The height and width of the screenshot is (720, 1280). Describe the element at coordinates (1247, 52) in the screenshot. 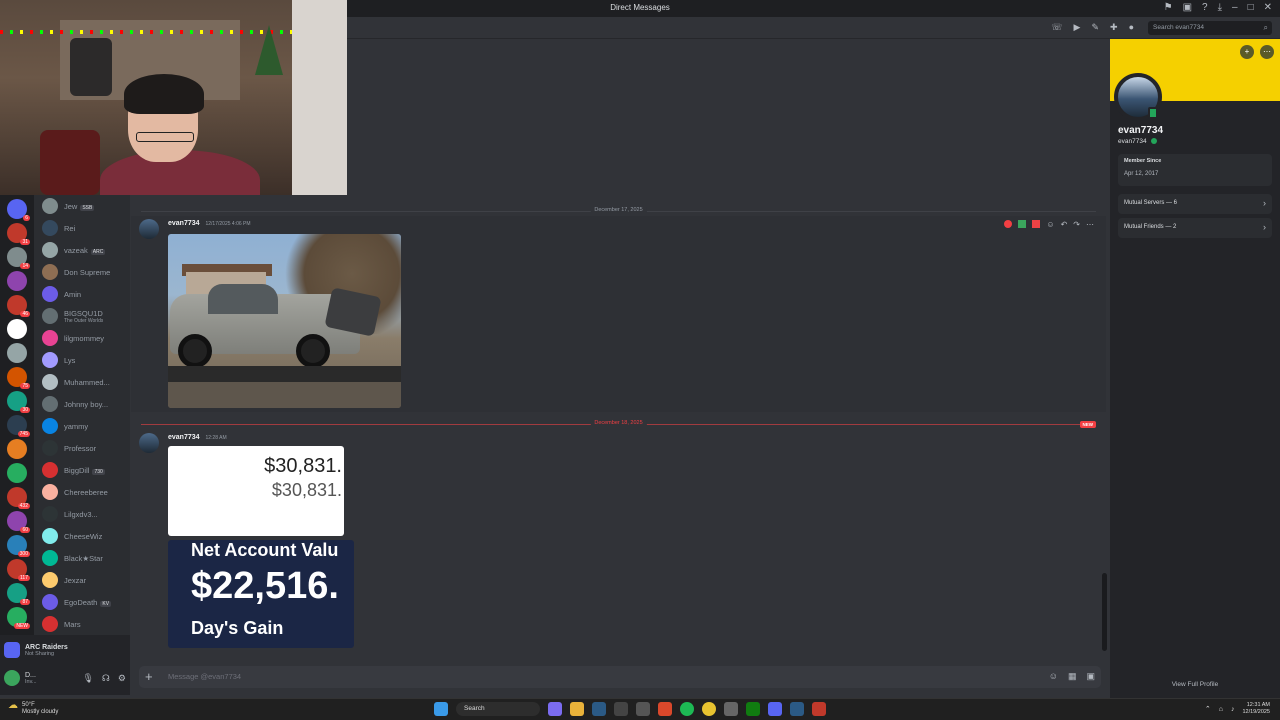

I see `add-friend-icon: +` at that location.